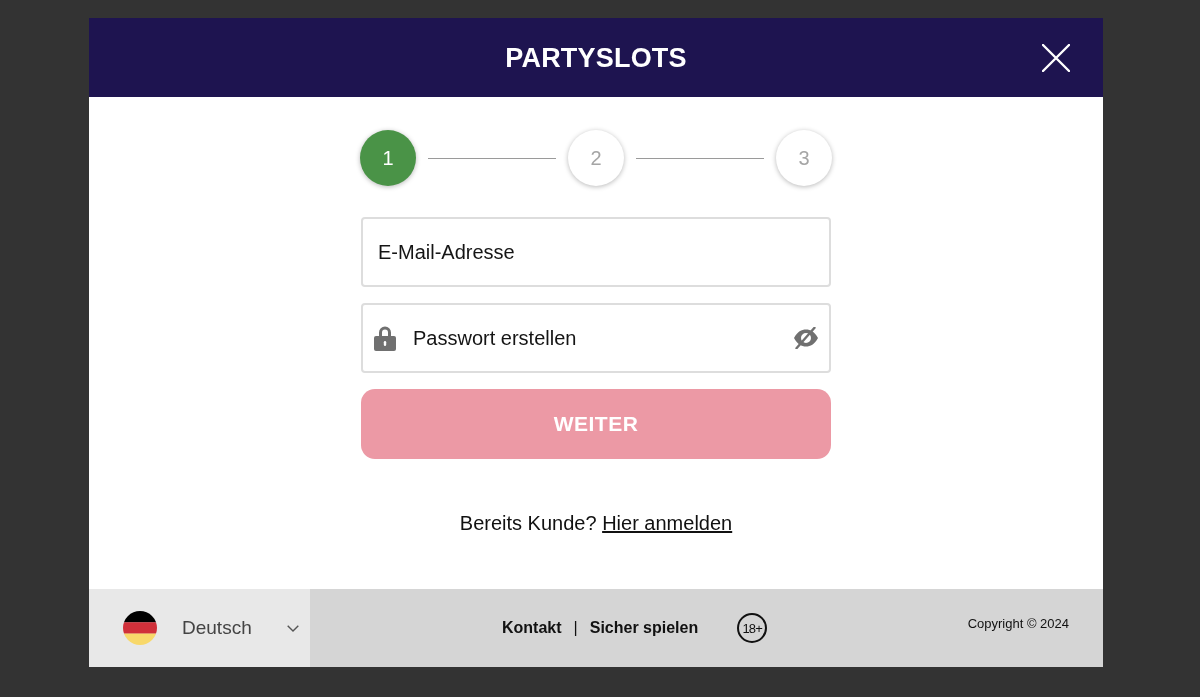 The width and height of the screenshot is (1200, 697). I want to click on footer-link: Sicher spielen, so click(644, 628).